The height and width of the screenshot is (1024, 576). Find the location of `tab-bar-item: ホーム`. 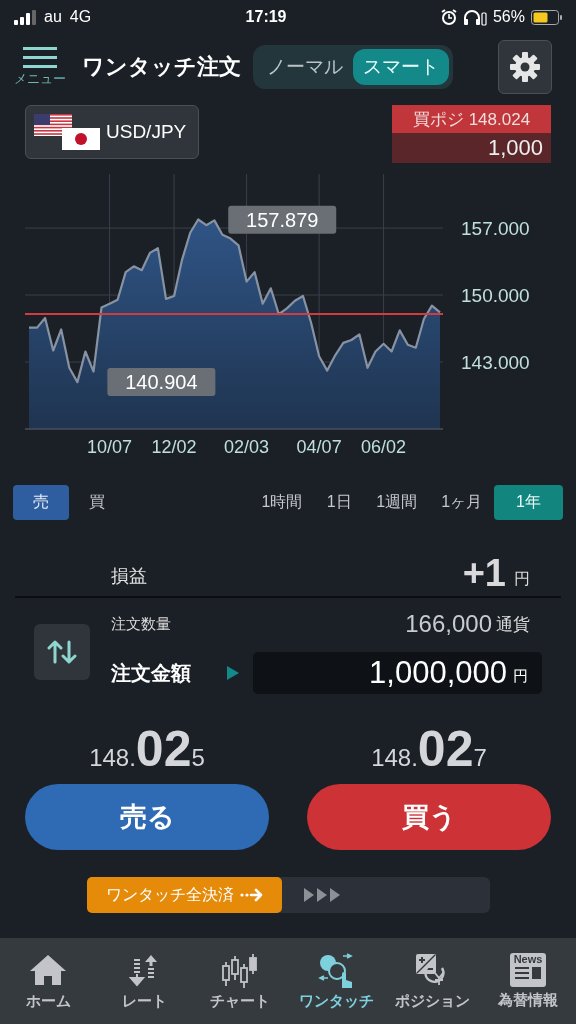

tab-bar-item: ホーム is located at coordinates (48, 981).